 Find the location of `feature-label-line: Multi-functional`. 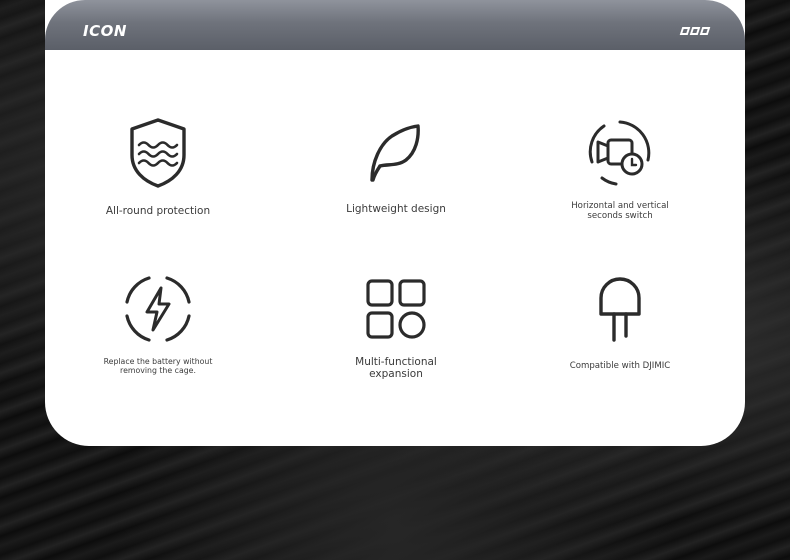

feature-label-line: Multi-functional is located at coordinates (396, 362).